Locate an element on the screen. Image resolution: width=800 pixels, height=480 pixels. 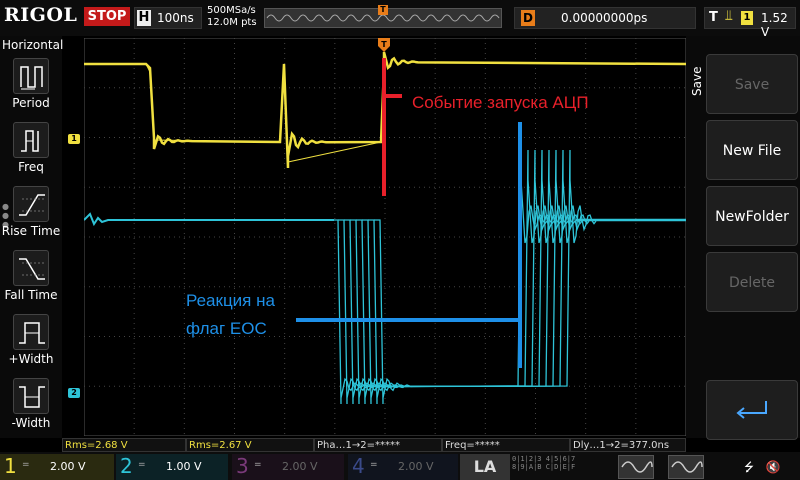
ch4-coupling: = is located at coordinates (374, 465).